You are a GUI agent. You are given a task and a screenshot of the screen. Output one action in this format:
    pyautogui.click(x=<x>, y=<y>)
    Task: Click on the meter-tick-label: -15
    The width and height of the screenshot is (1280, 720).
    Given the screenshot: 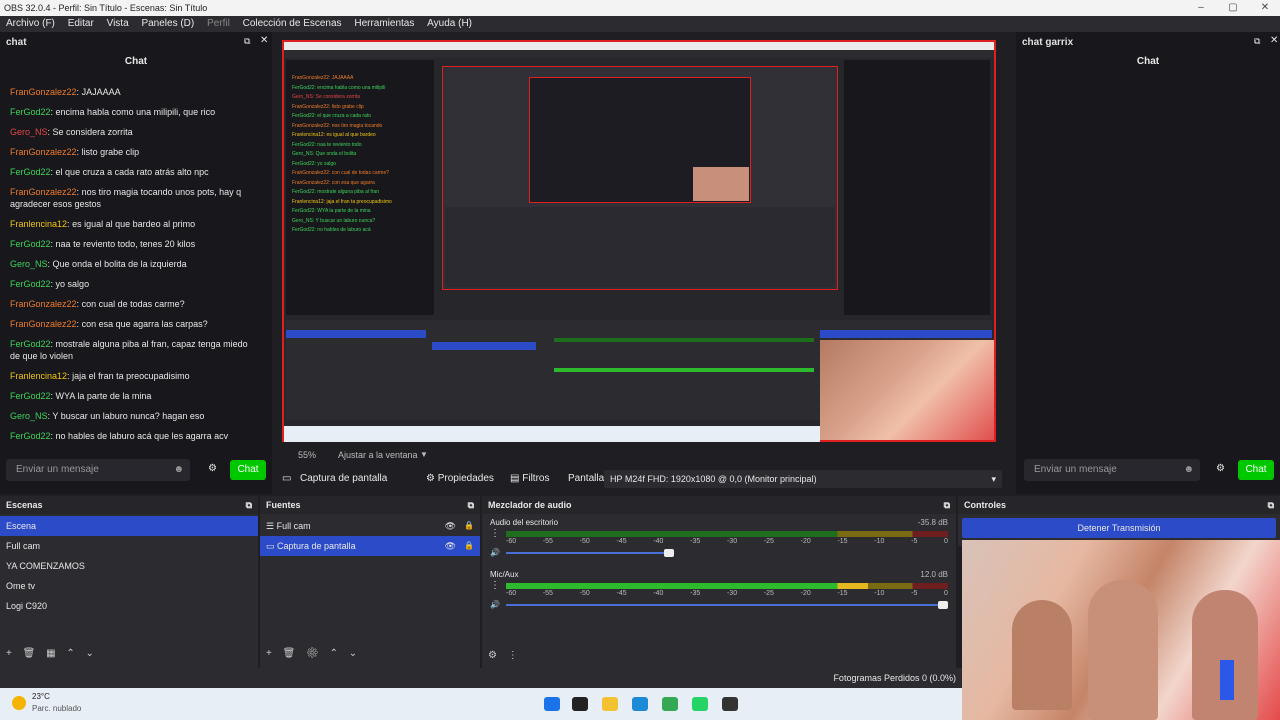 What is the action you would take?
    pyautogui.click(x=842, y=593)
    